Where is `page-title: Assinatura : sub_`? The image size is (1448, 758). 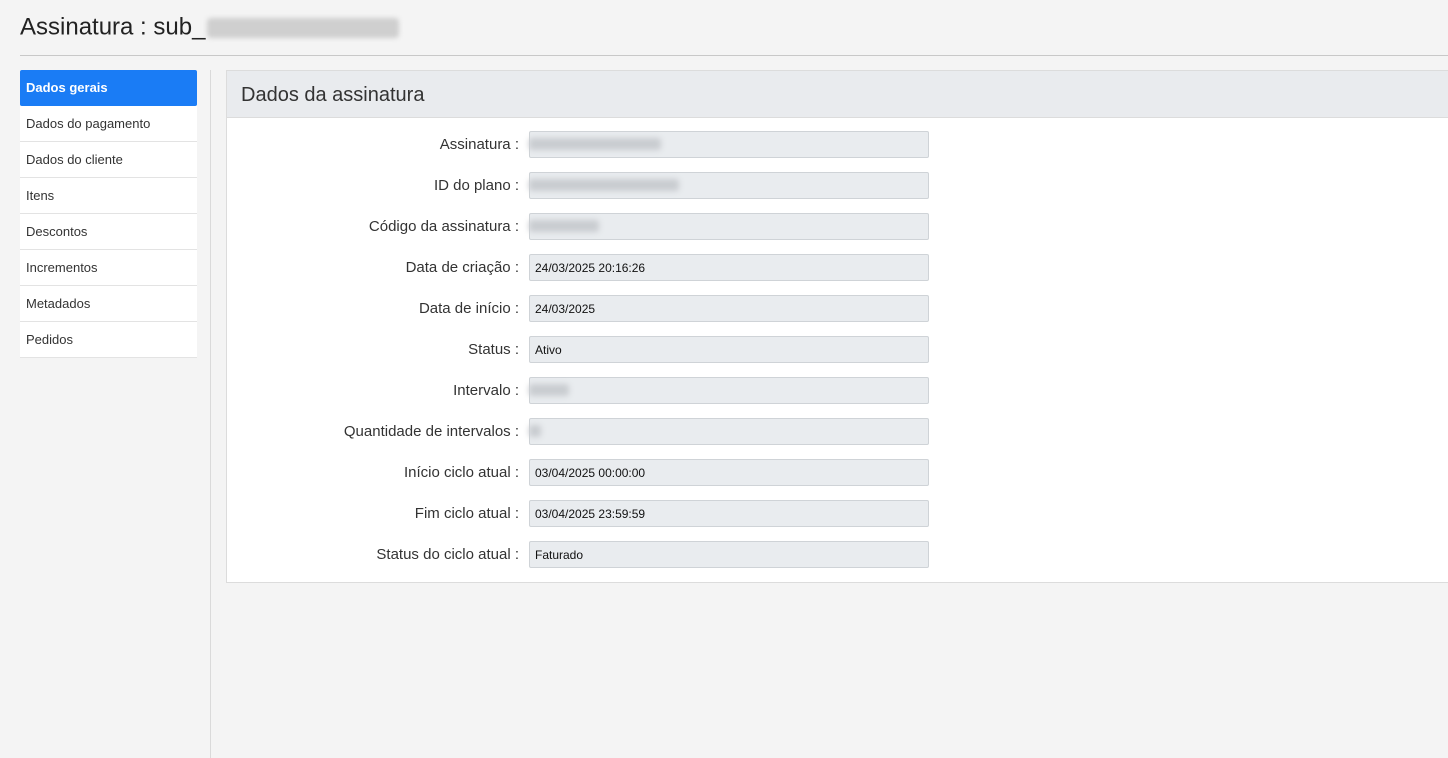 page-title: Assinatura : sub_ is located at coordinates (210, 27).